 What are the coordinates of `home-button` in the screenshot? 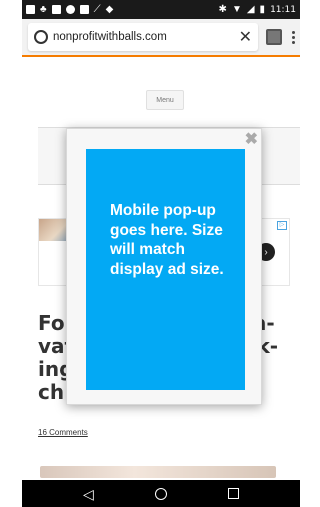 It's located at (161, 494).